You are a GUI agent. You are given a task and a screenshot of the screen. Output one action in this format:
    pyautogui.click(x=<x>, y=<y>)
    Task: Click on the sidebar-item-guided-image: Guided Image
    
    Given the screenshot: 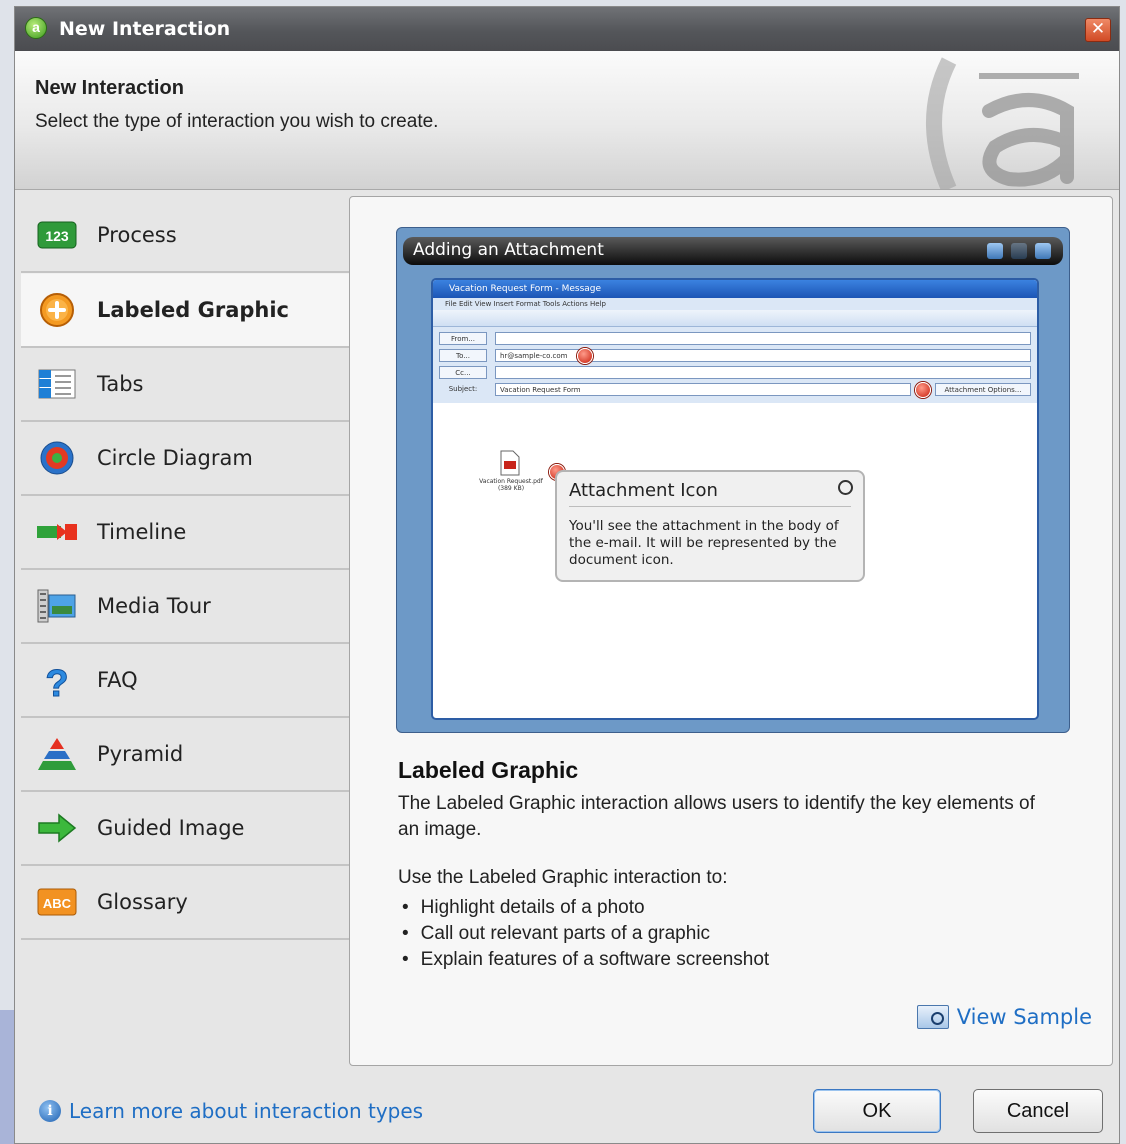 What is the action you would take?
    pyautogui.click(x=186, y=829)
    